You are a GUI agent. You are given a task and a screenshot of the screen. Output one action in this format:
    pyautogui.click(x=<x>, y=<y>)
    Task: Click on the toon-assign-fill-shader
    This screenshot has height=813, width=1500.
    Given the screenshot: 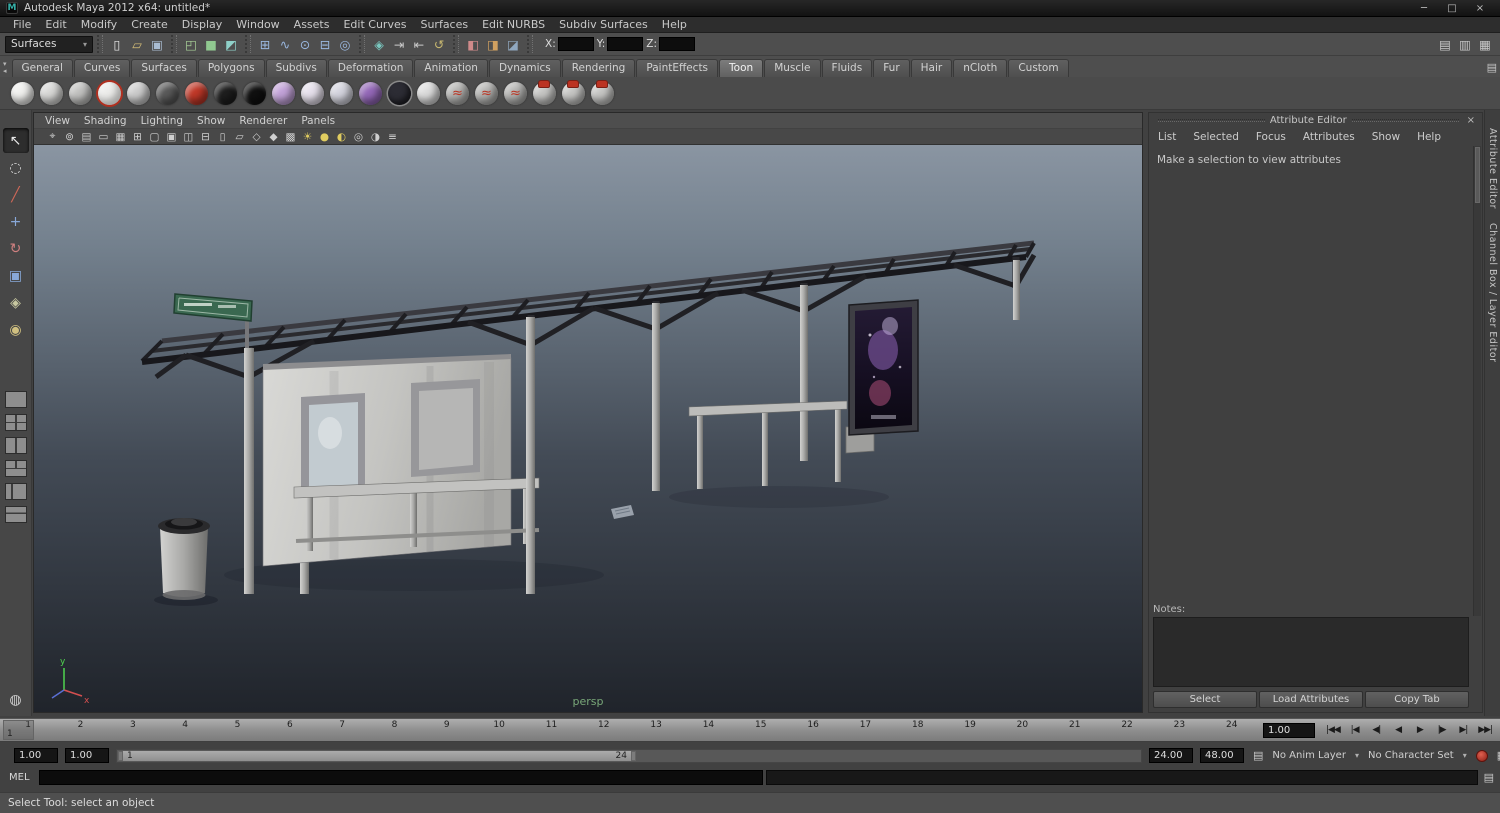 What is the action you would take?
    pyautogui.click(x=283, y=93)
    